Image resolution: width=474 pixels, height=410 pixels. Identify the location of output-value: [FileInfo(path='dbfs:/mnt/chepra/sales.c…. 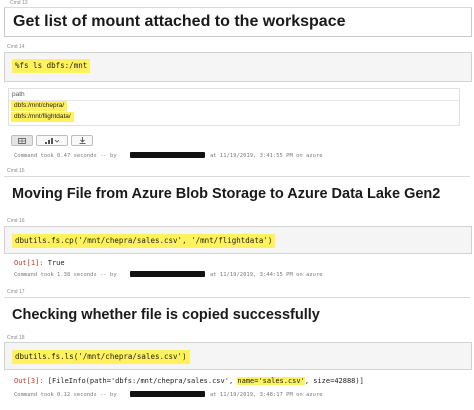
(140, 381).